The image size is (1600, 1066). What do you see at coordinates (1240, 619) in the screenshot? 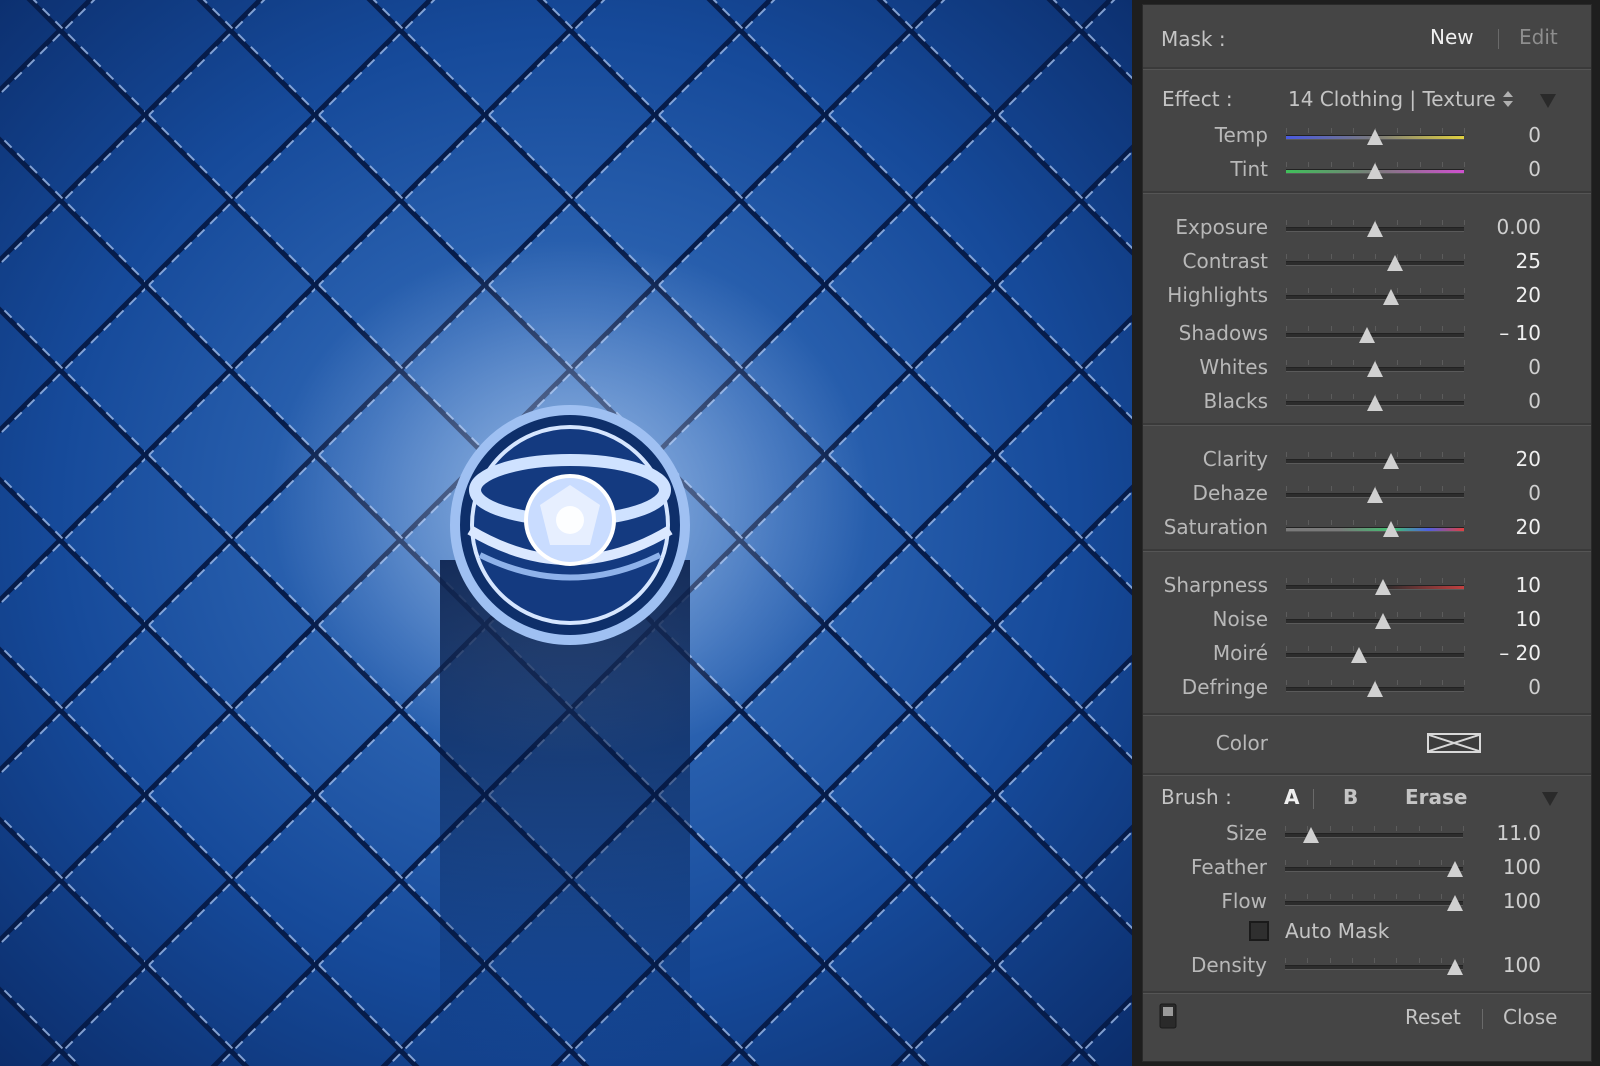
I see `noise-label: Noise` at bounding box center [1240, 619].